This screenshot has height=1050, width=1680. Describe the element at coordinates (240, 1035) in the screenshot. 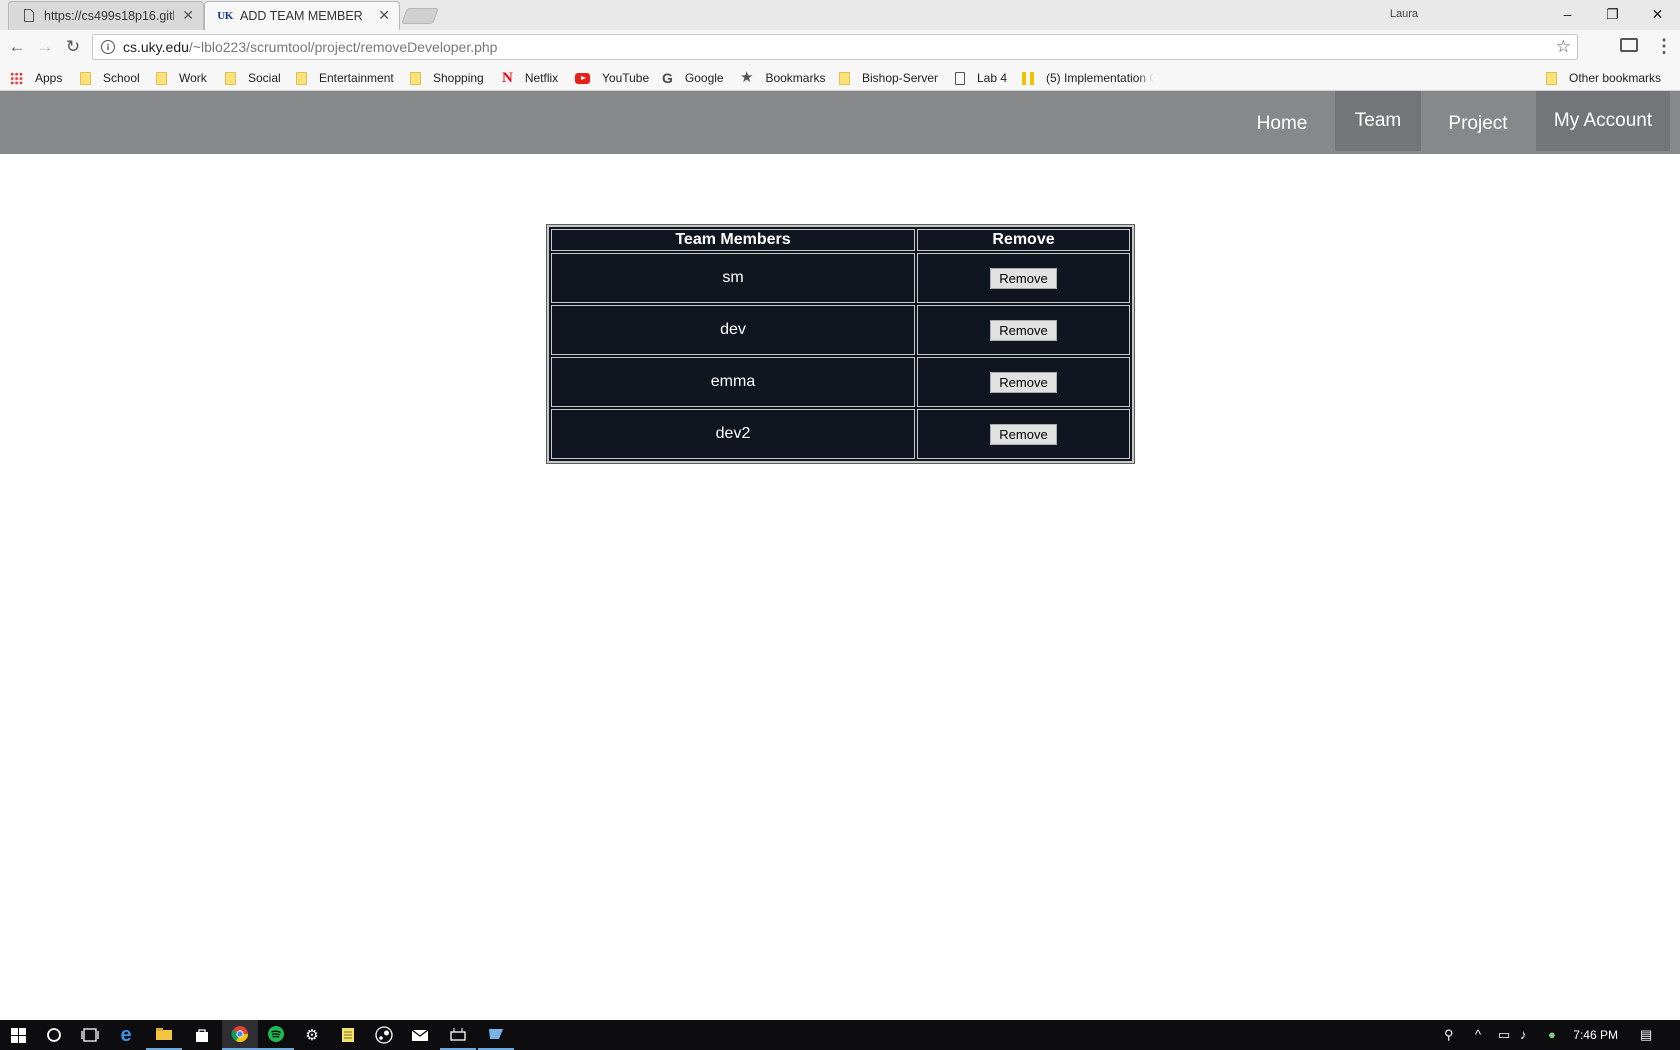

I see `chrome-icon` at that location.